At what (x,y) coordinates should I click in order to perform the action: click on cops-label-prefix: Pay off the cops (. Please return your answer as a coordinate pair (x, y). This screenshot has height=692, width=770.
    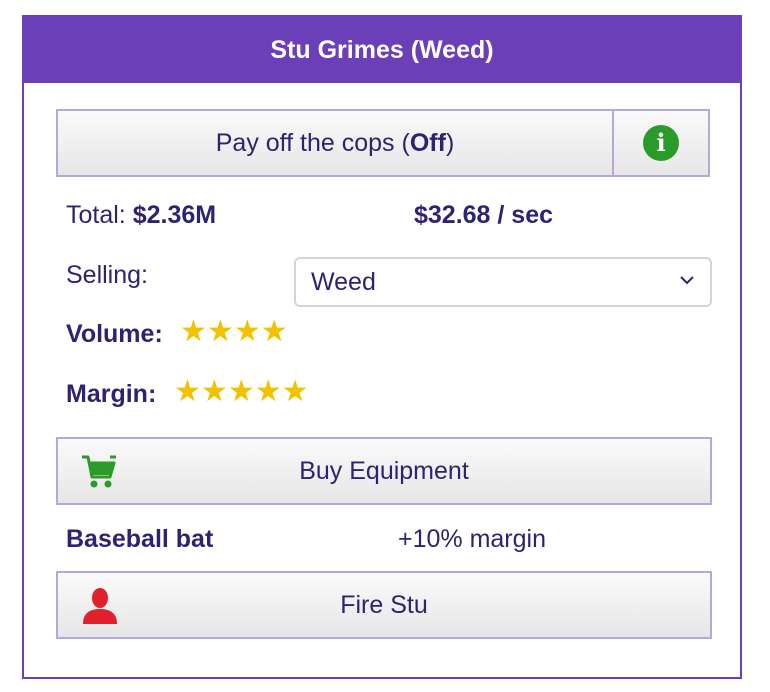
    Looking at the image, I should click on (312, 142).